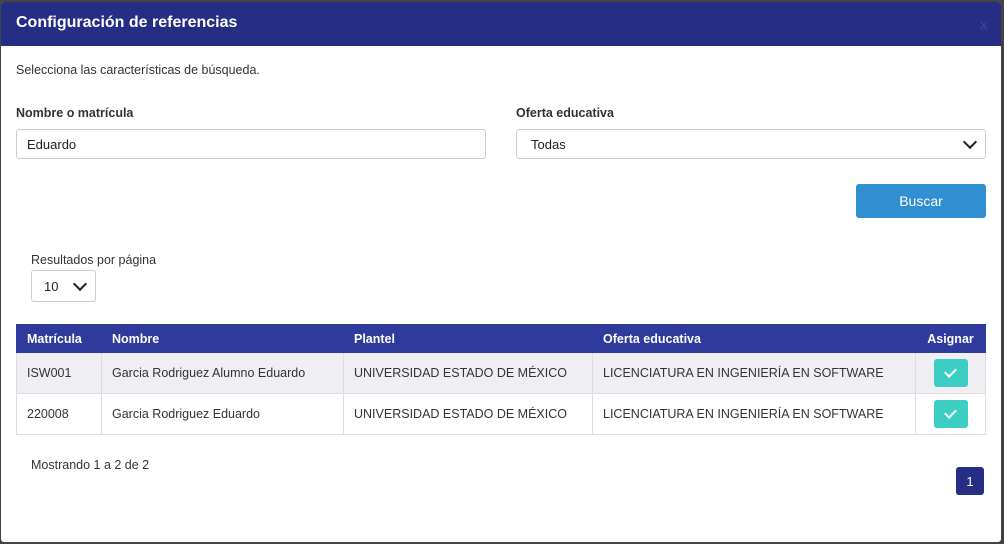  Describe the element at coordinates (75, 113) in the screenshot. I see `name-label: Nombre o matrícula` at that location.